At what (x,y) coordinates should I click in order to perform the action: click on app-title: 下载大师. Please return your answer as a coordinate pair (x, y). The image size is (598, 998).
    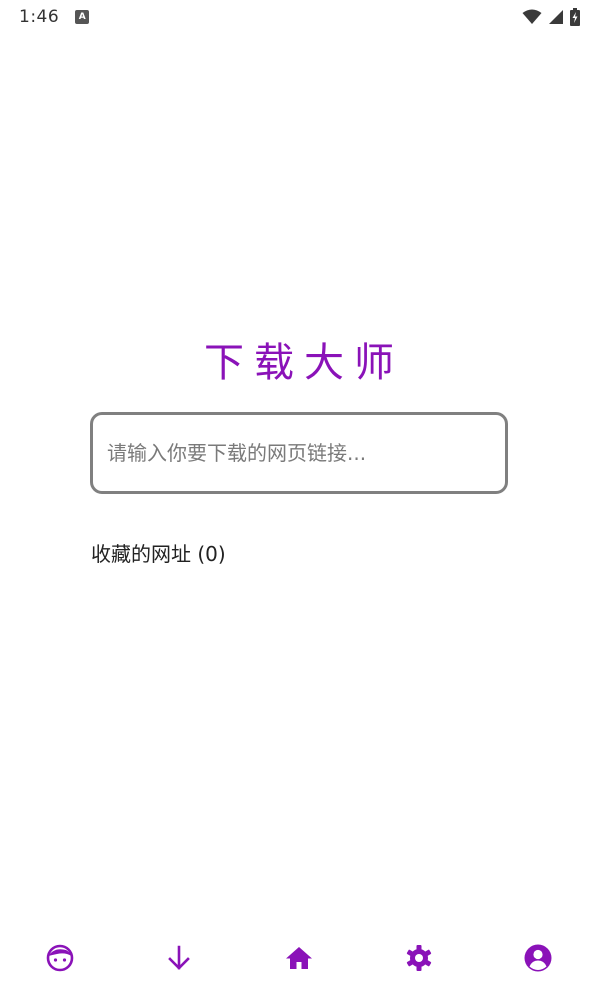
    Looking at the image, I should click on (304, 363).